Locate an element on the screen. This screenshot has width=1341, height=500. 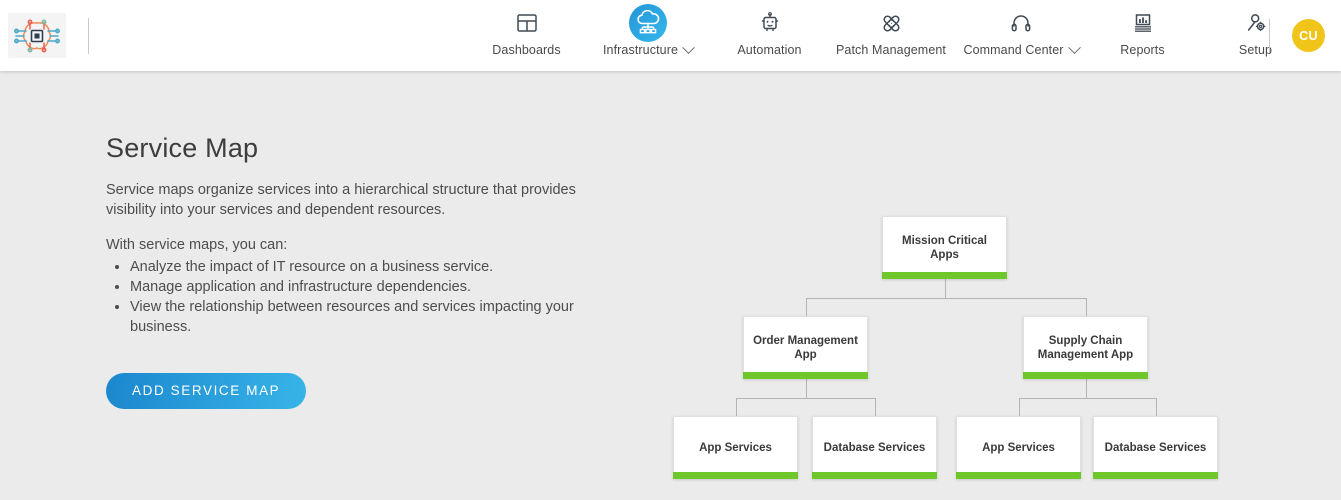
robot-icon is located at coordinates (770, 23).